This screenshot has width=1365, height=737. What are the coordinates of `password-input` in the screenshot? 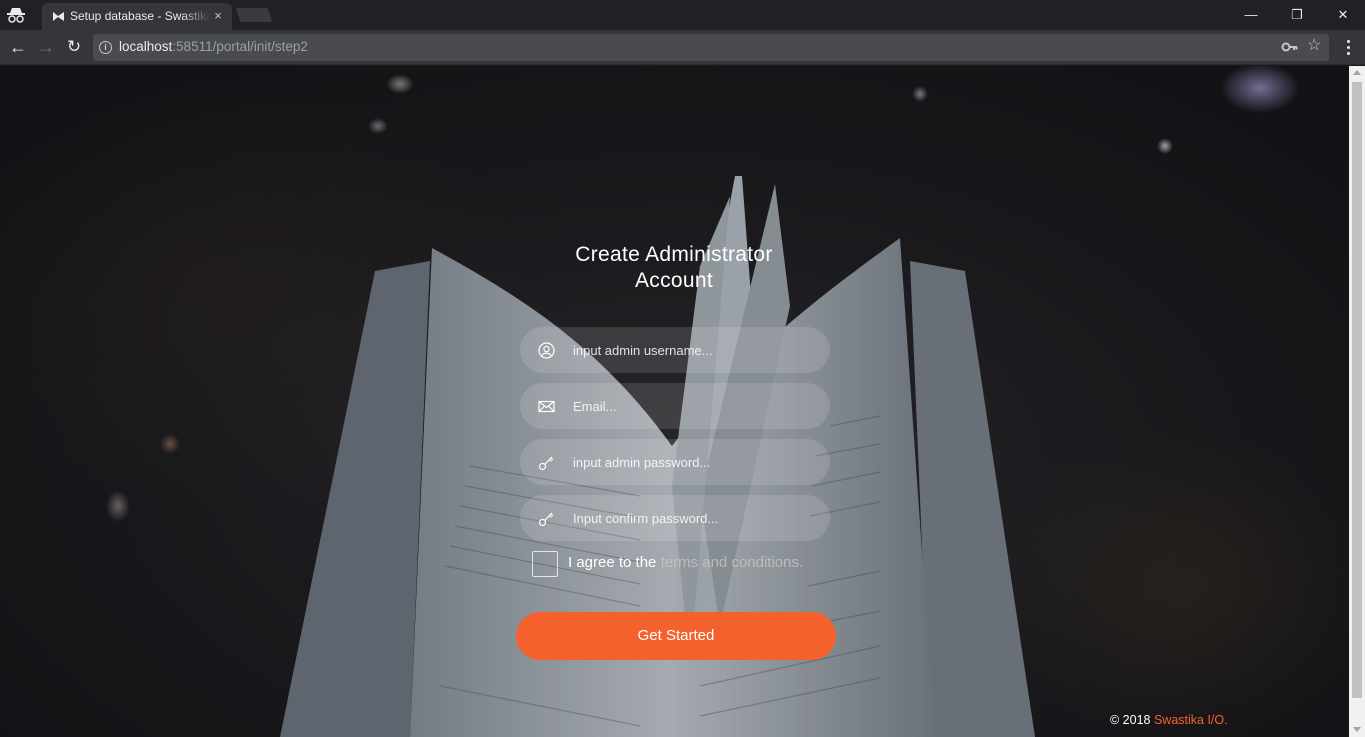 It's located at (693, 462).